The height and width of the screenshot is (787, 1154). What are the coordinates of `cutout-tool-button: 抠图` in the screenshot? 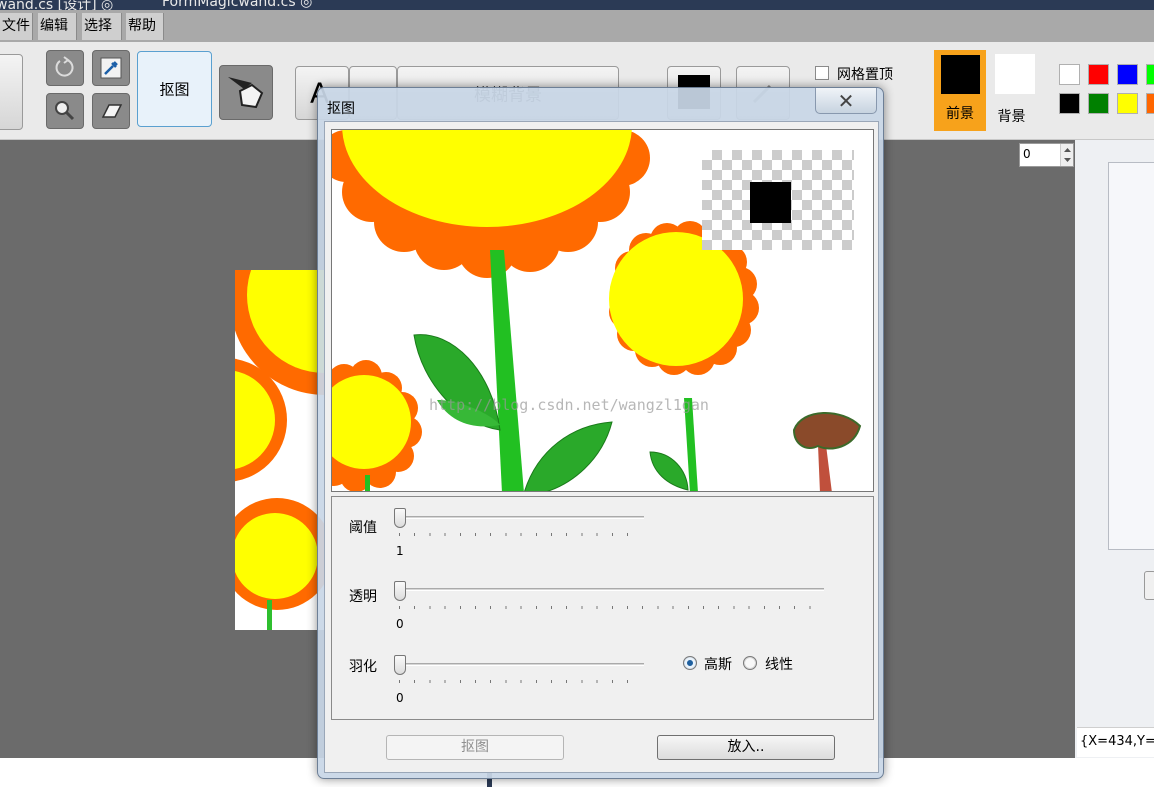 It's located at (174, 89).